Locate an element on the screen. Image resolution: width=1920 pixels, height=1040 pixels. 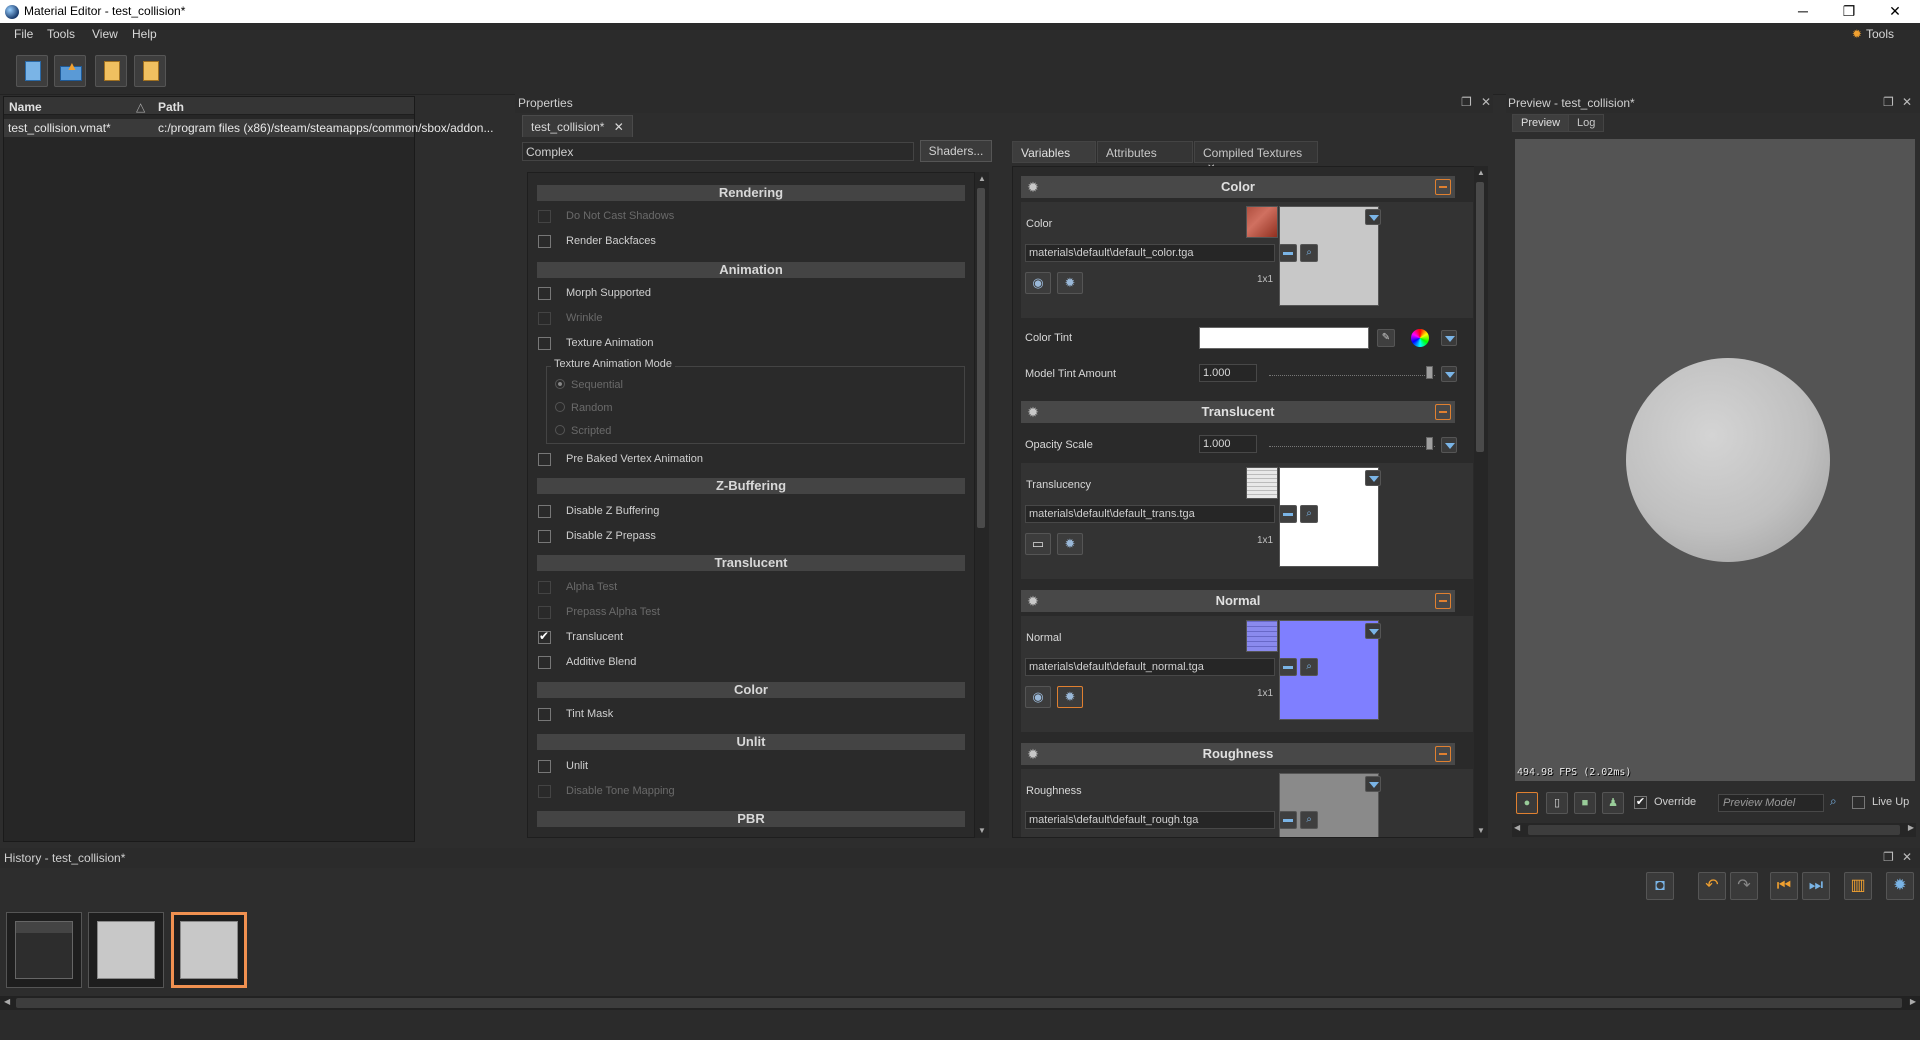
sphere-model-icon: ● is located at coordinates (1527, 803).